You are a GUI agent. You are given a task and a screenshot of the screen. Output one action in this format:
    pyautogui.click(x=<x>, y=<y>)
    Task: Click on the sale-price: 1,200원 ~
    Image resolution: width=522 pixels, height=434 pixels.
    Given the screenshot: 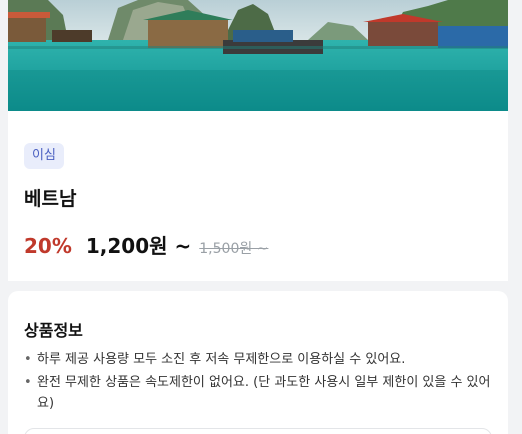 What is the action you would take?
    pyautogui.click(x=138, y=246)
    